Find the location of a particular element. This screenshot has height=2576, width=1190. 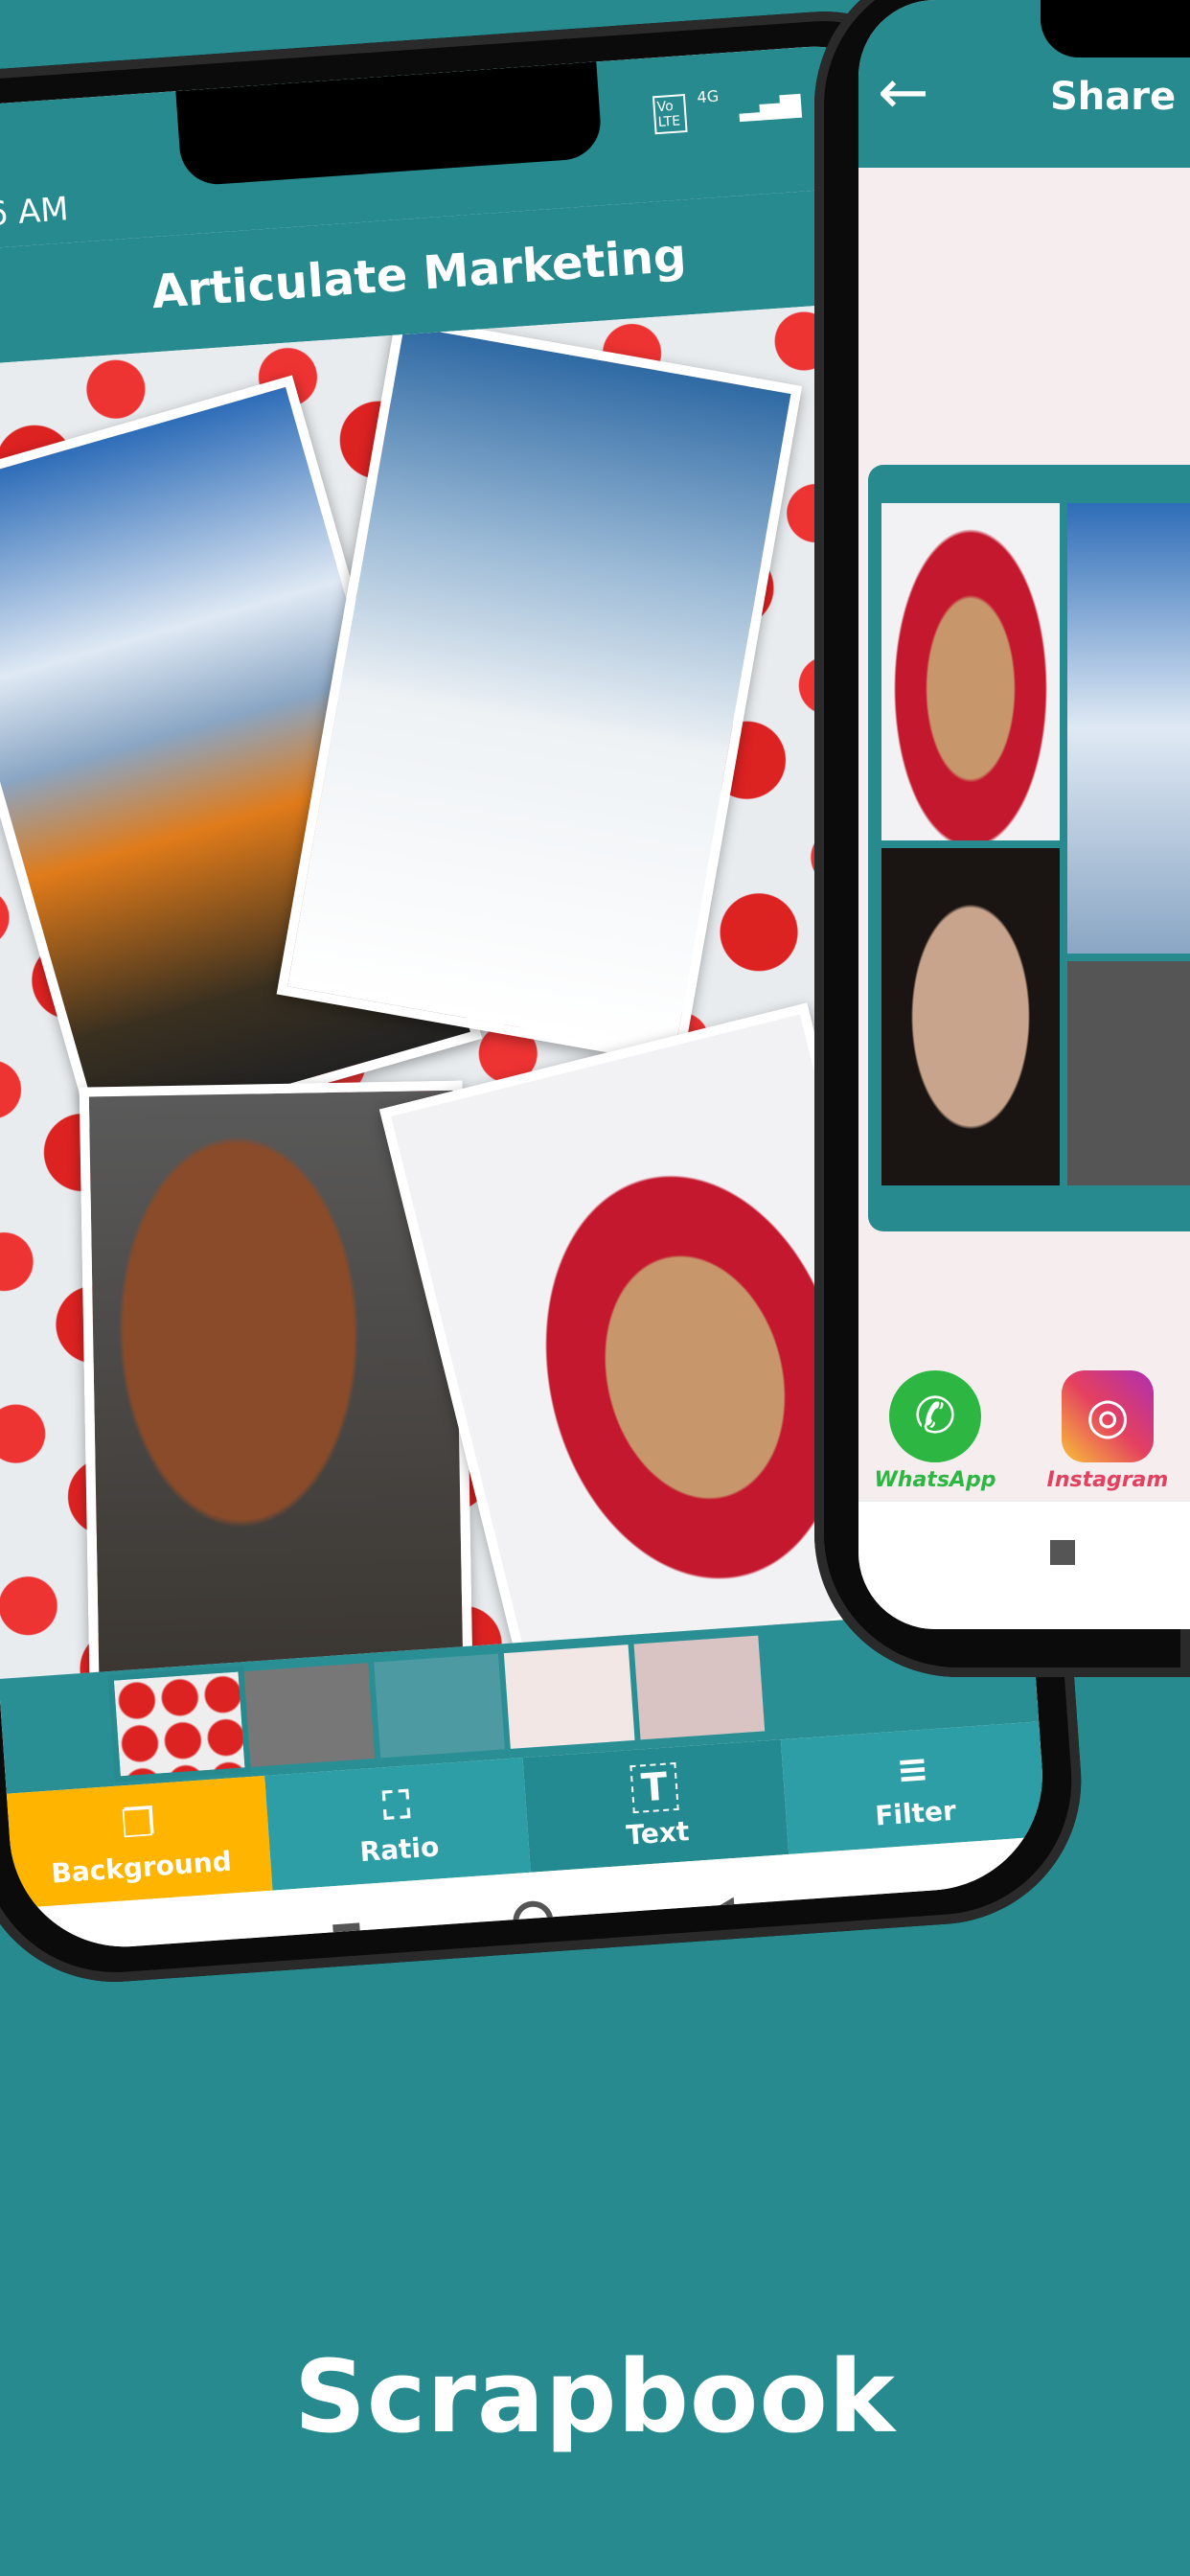

crop-icon: ⛶ is located at coordinates (397, 1805).